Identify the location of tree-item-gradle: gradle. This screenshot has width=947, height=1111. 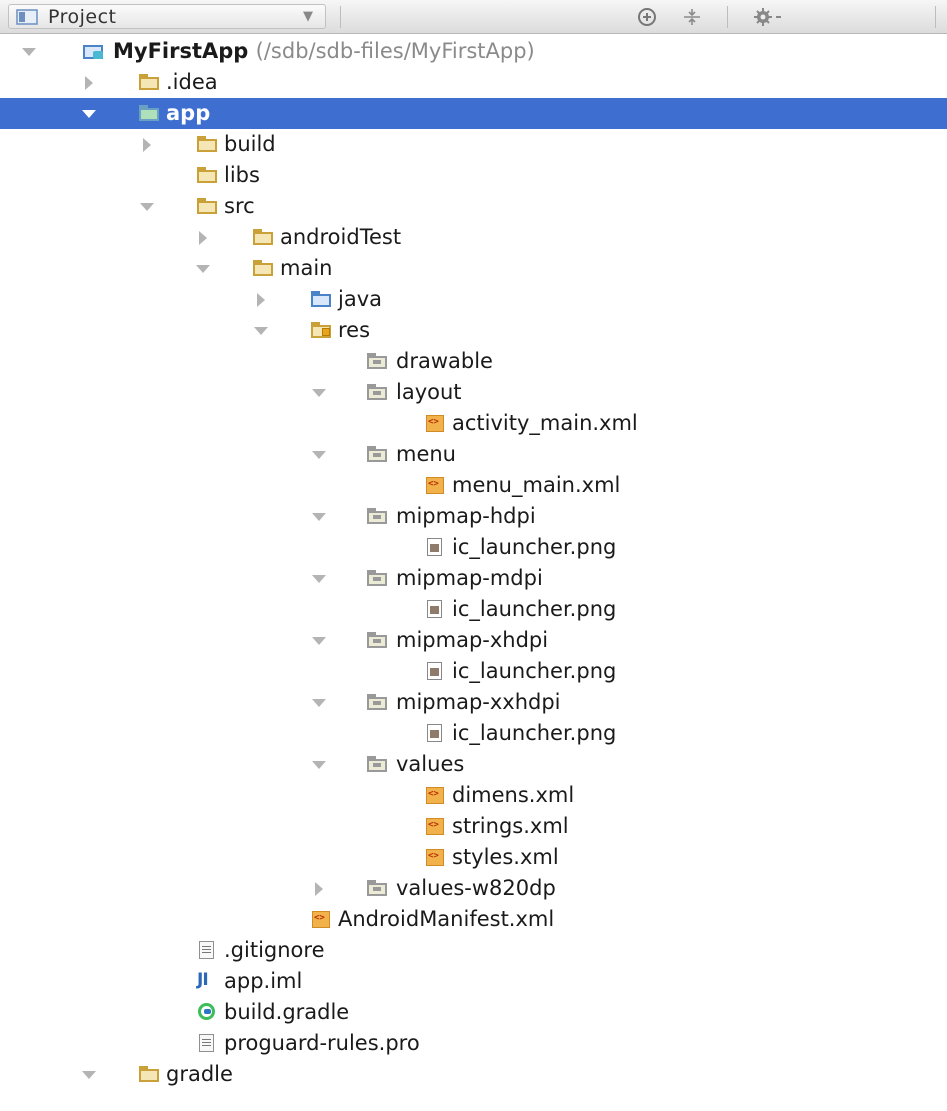
(473, 1074).